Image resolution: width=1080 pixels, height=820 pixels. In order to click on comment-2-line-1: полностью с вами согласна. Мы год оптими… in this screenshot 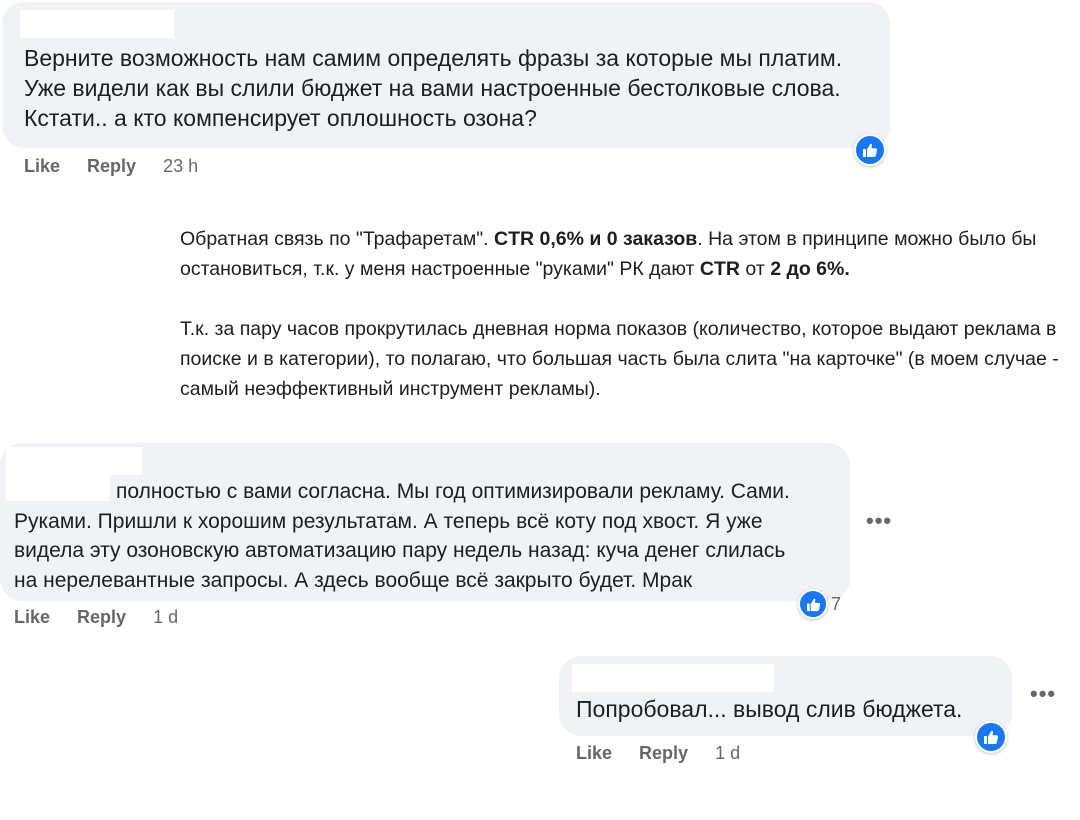, I will do `click(453, 491)`.